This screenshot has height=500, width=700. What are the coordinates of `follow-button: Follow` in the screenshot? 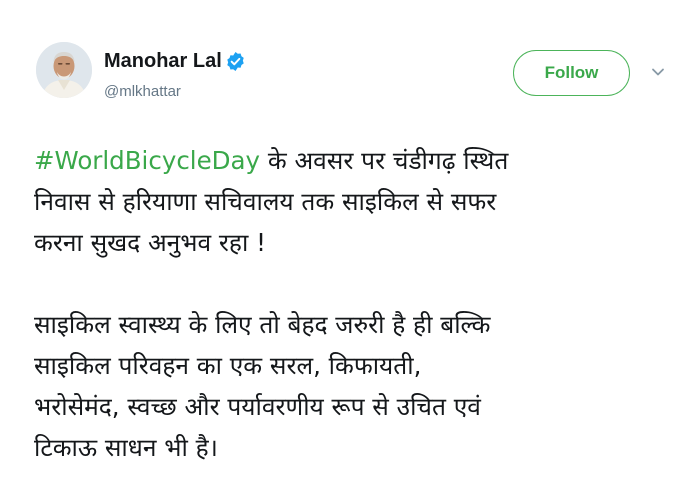 It's located at (571, 73).